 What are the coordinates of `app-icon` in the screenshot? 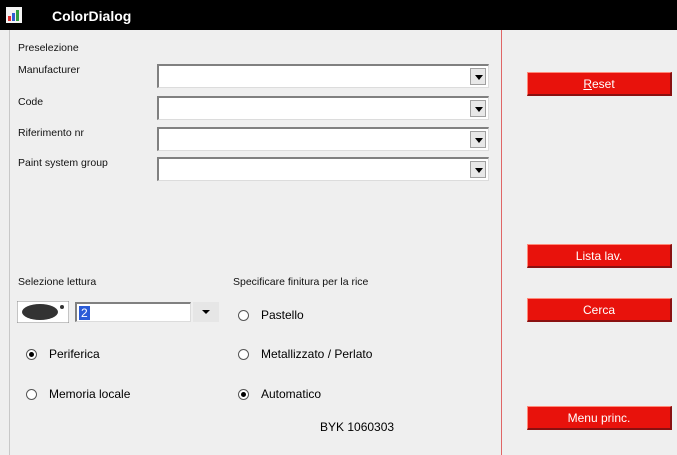 It's located at (14, 15).